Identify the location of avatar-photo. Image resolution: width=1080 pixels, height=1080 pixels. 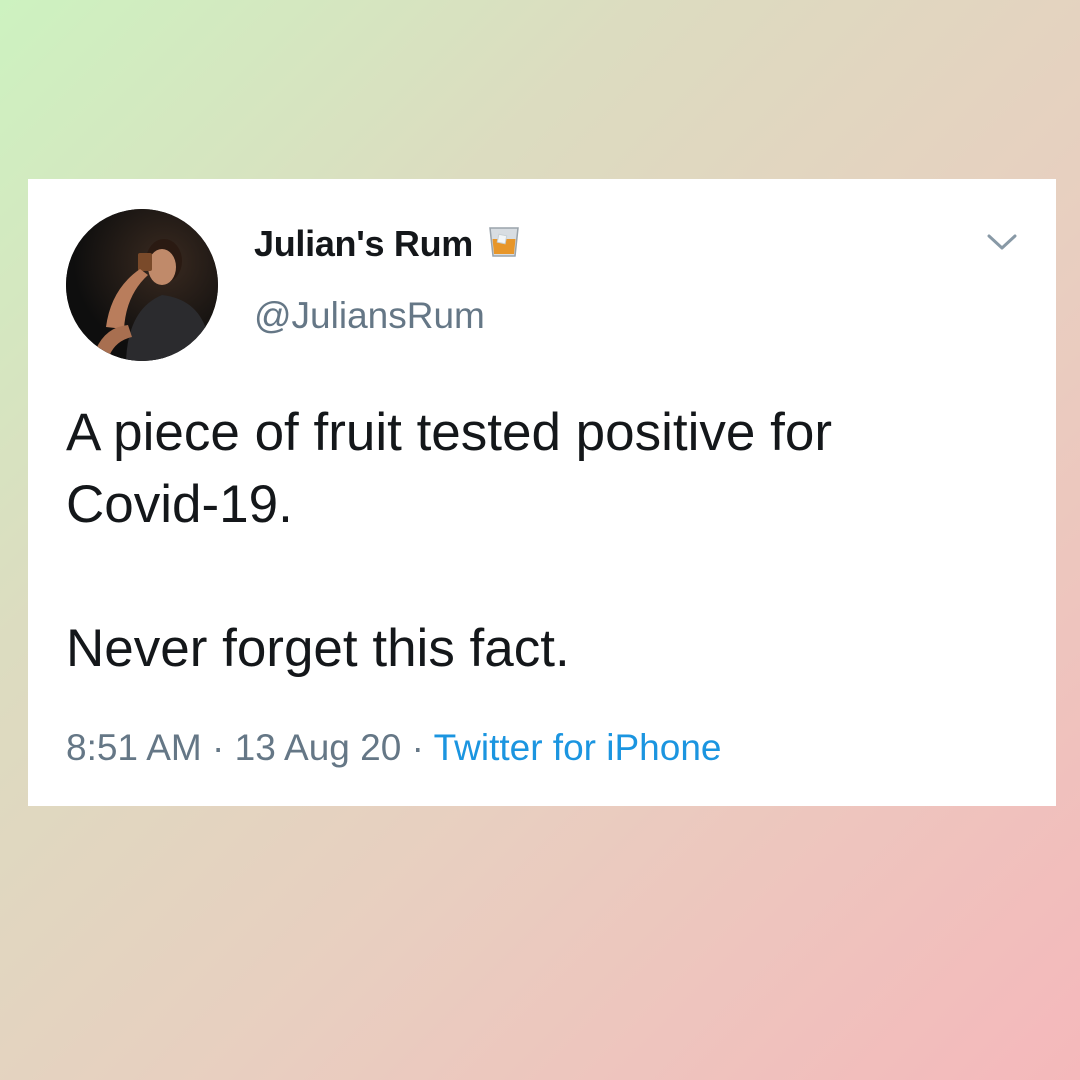
(142, 285).